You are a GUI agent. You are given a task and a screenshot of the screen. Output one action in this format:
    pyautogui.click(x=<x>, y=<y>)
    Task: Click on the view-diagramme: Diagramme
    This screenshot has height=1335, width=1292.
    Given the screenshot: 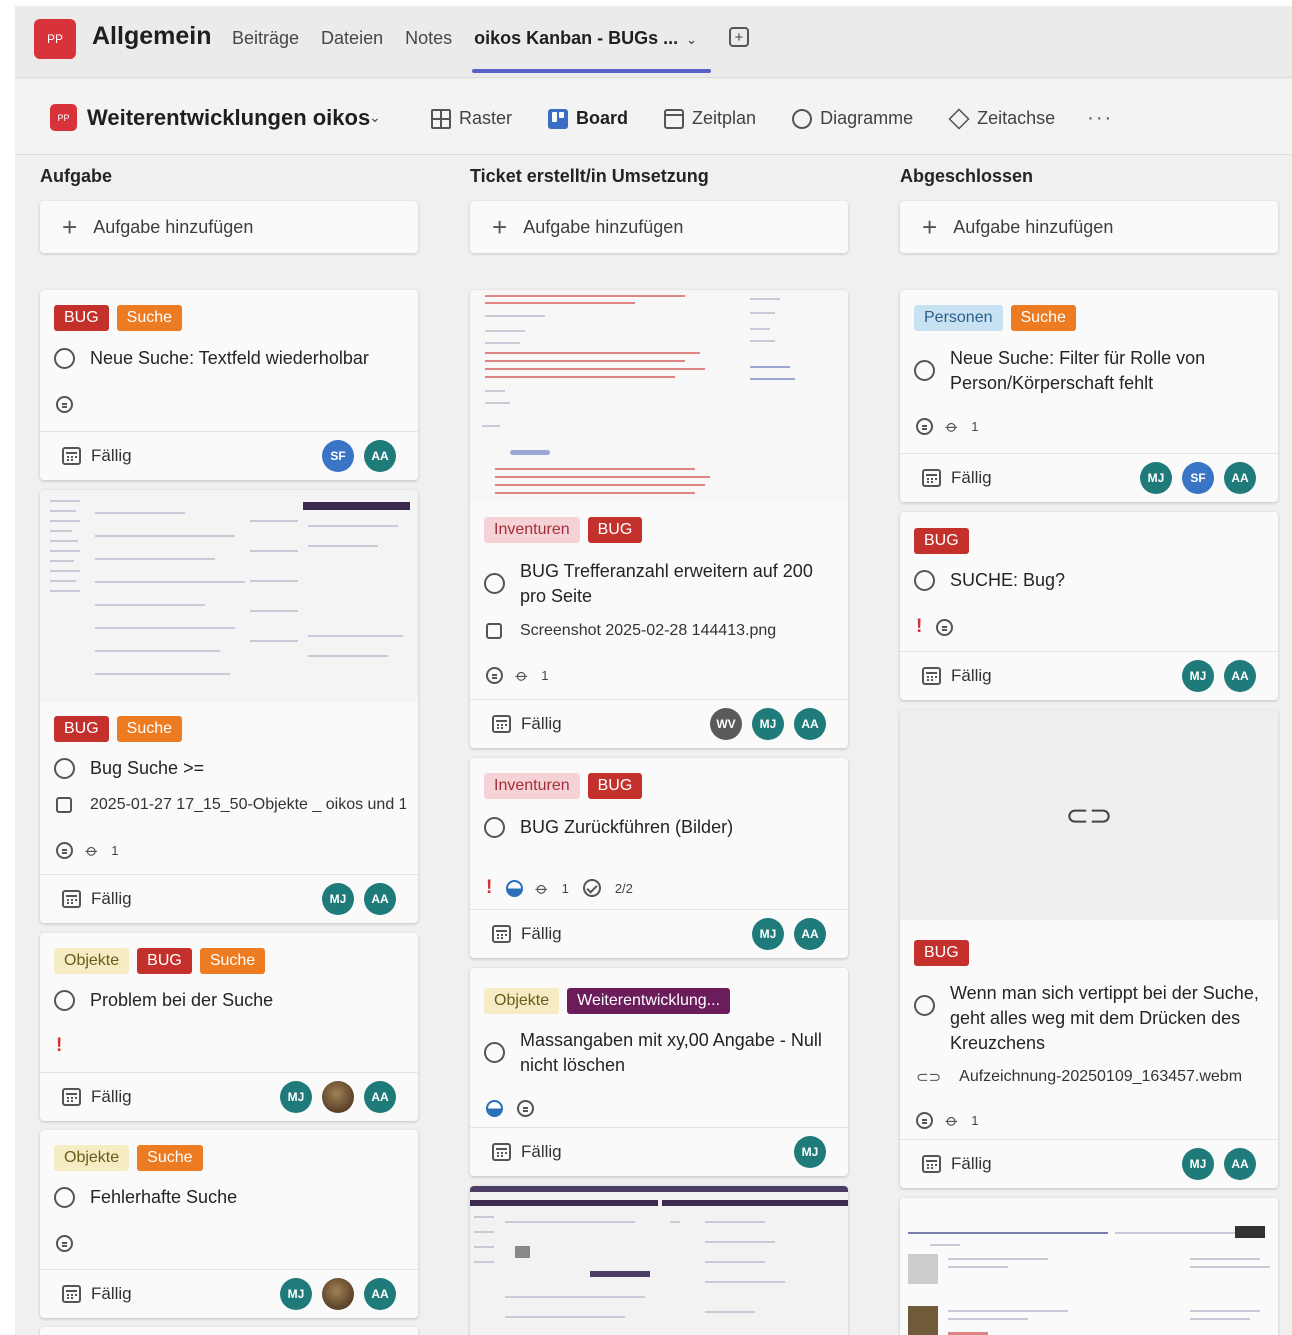 What is the action you would take?
    pyautogui.click(x=852, y=118)
    